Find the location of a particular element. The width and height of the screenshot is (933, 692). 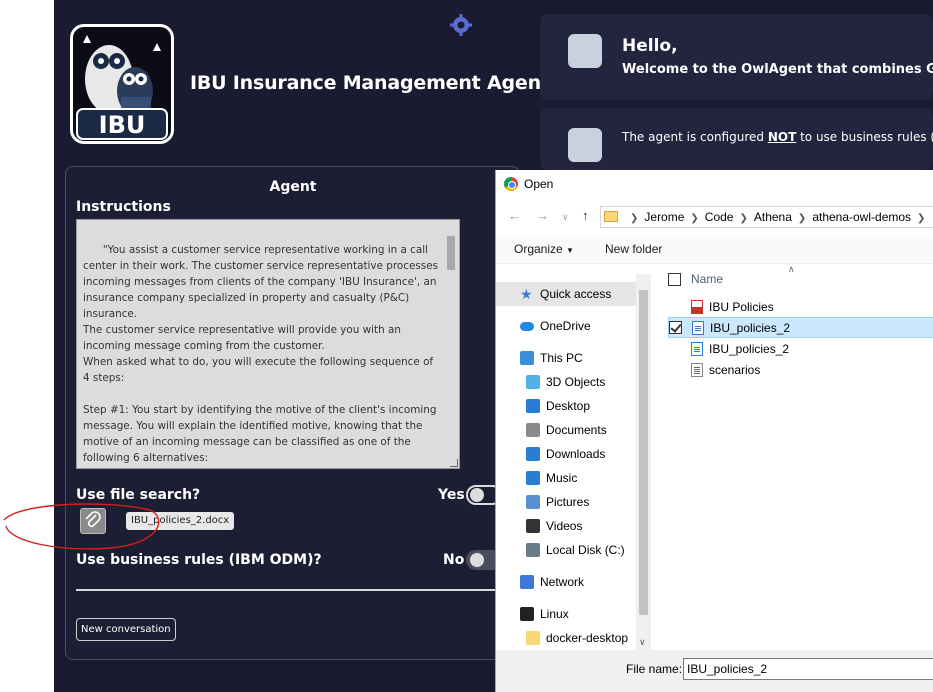

address-bar: ❯ Jerome ❯ Code ❯ Athena ❯ athena-owl-demos ❯ is located at coordinates (766, 217).